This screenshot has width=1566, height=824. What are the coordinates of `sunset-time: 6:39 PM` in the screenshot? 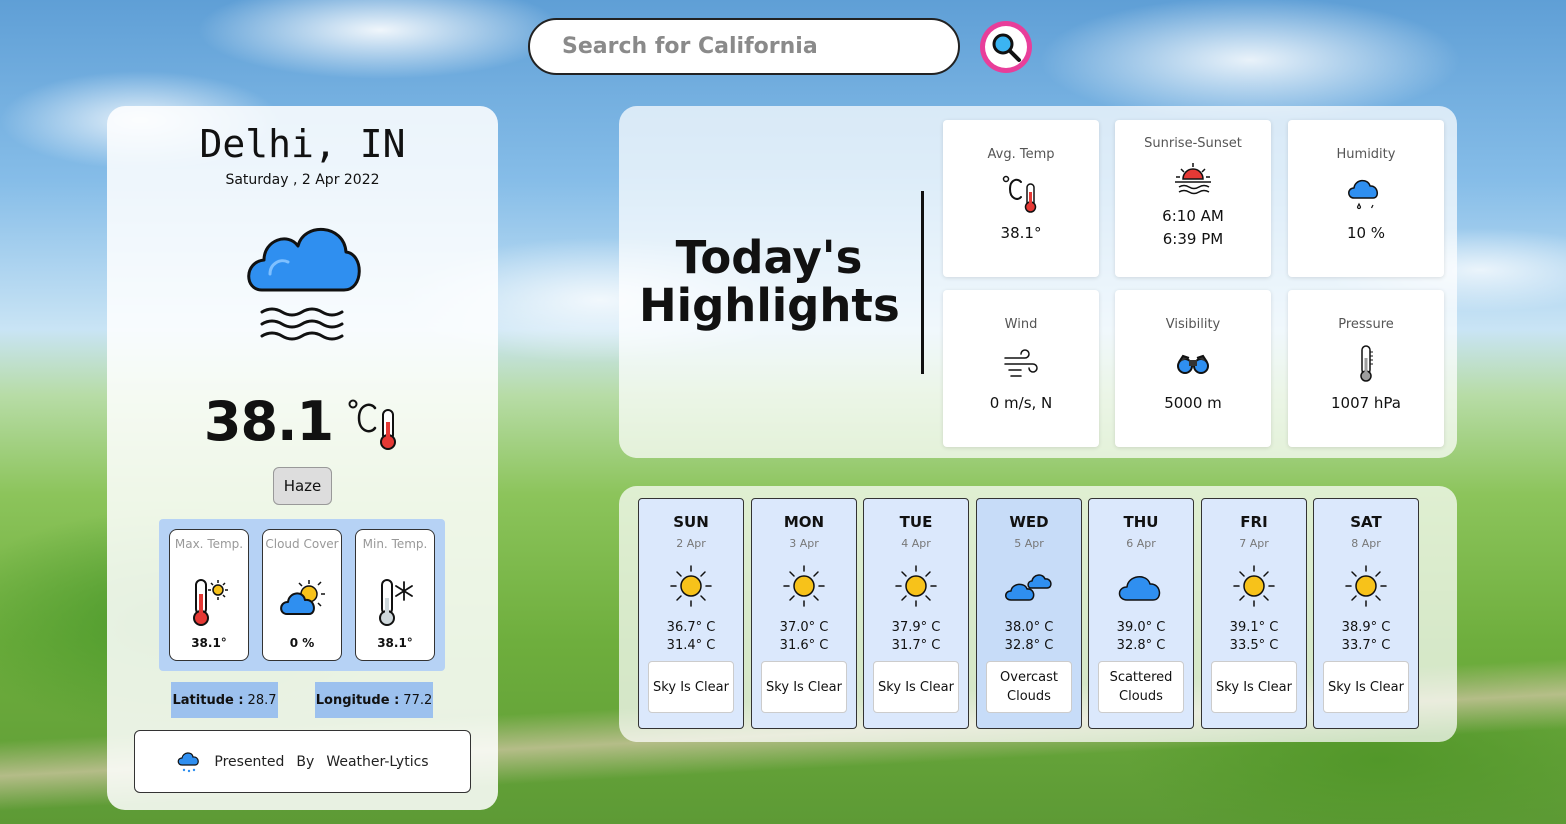 It's located at (1193, 239).